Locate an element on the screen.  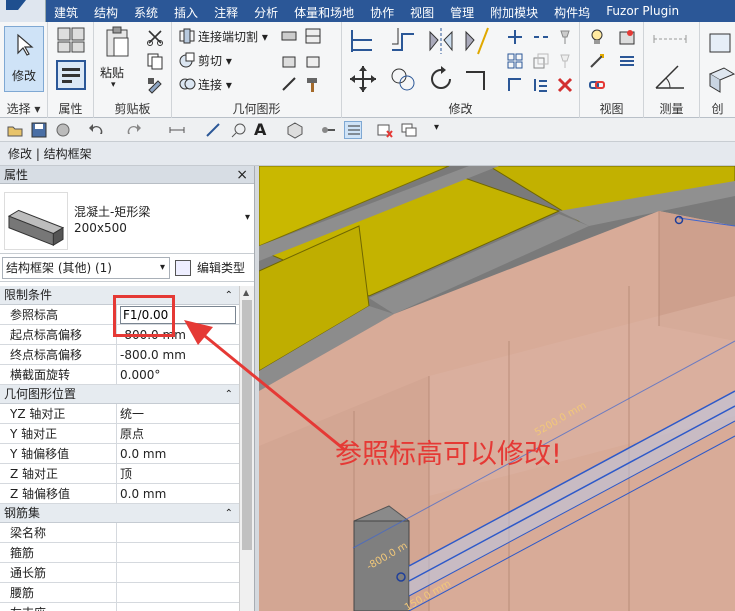
annotation-arrow-icon is located at coordinates (265, 386).